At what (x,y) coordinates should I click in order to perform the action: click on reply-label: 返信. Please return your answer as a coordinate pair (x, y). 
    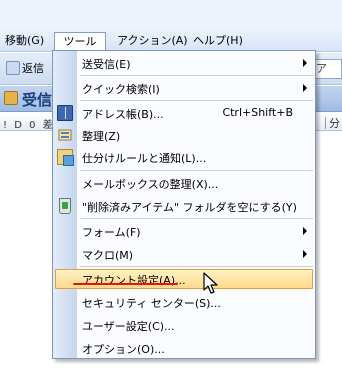
    Looking at the image, I should click on (33, 68).